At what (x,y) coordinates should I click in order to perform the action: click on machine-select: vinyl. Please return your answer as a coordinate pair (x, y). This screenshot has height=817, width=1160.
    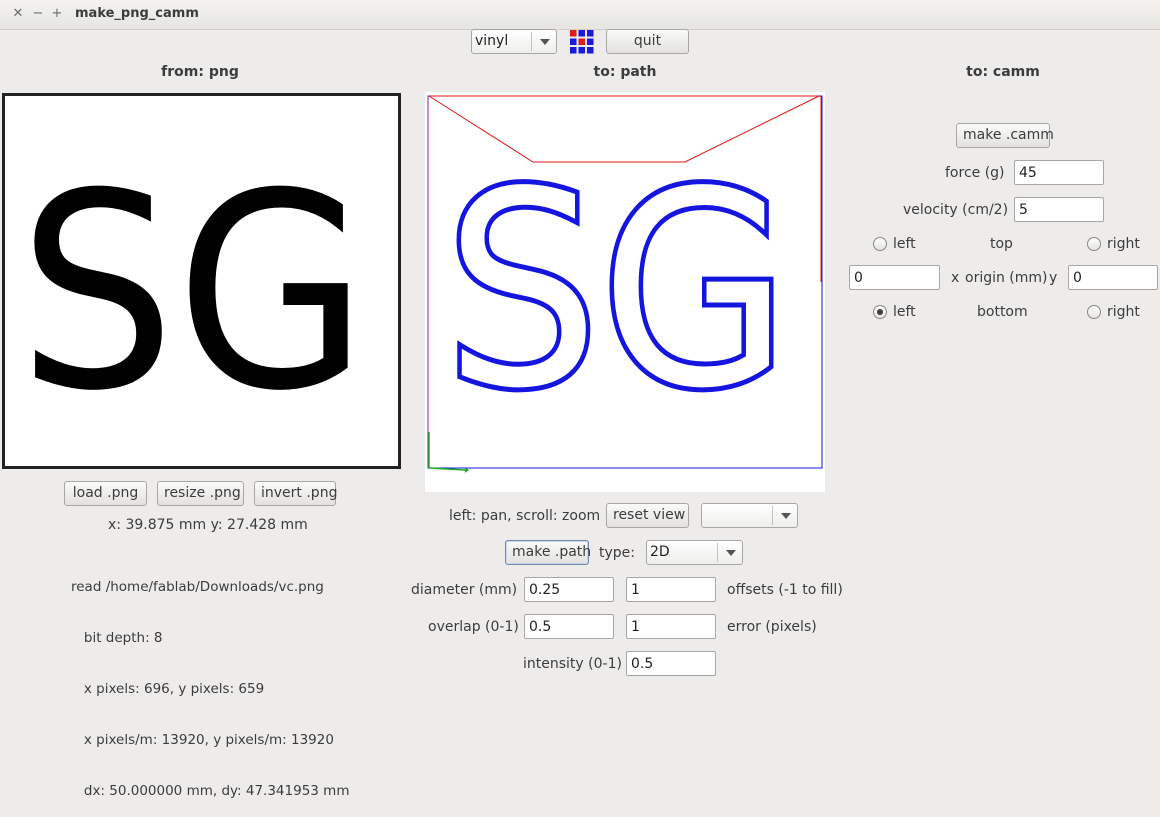
    Looking at the image, I should click on (514, 41).